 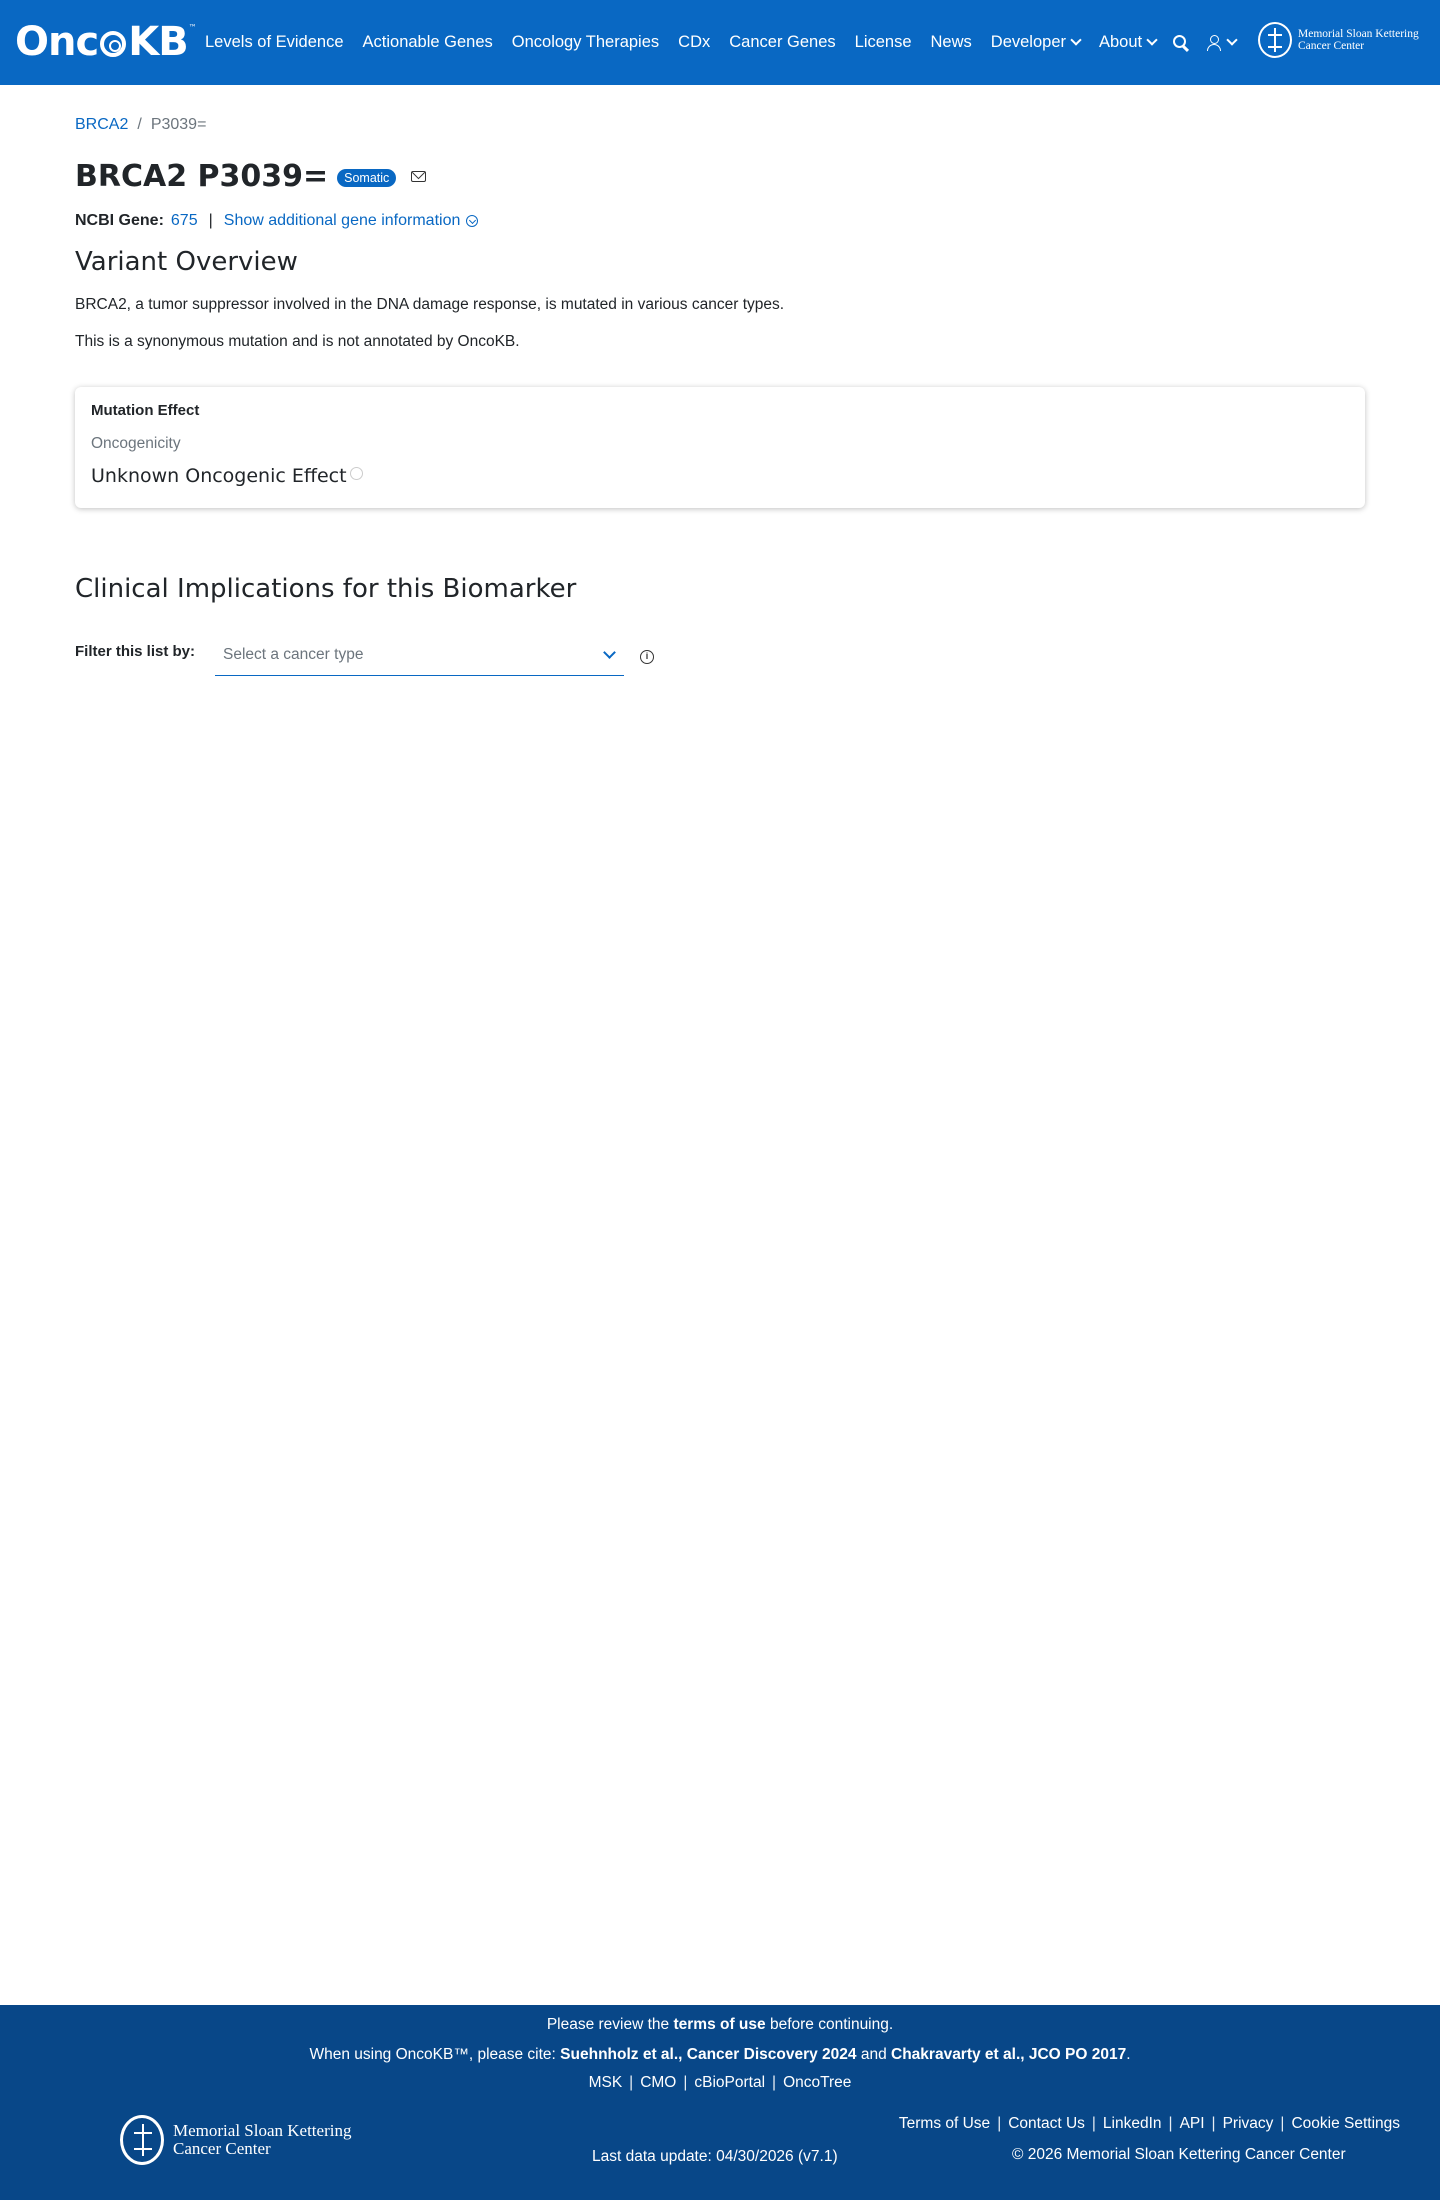 What do you see at coordinates (817, 2083) in the screenshot?
I see `footer-link-oncotree: OncoTree` at bounding box center [817, 2083].